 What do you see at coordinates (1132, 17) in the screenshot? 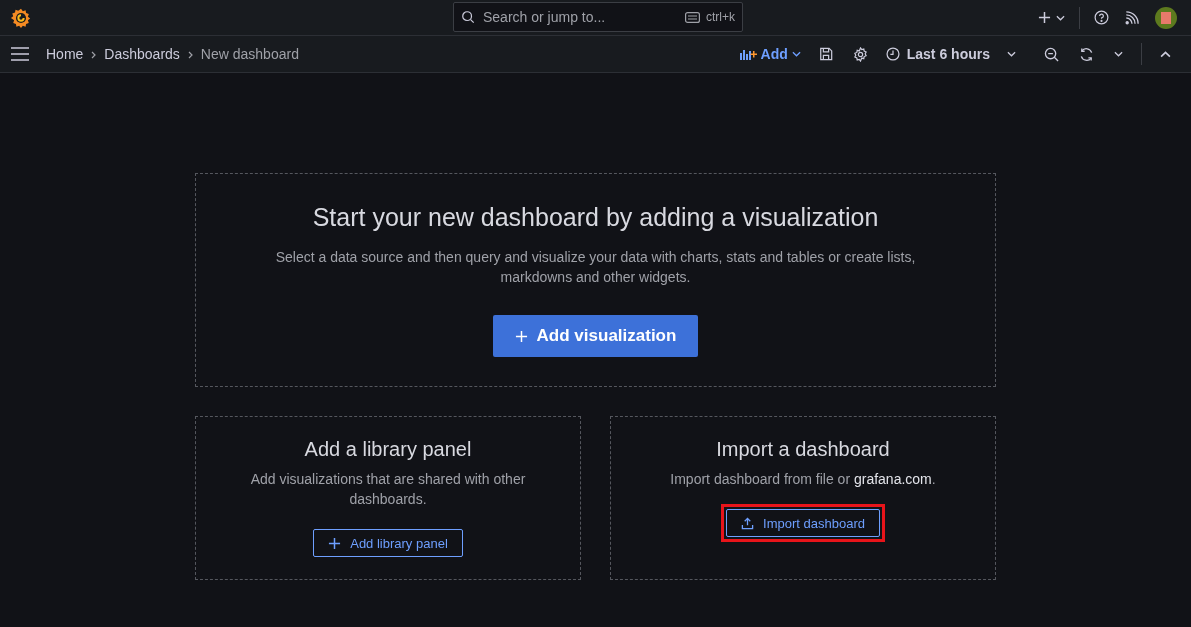
I see `rss-icon` at bounding box center [1132, 17].